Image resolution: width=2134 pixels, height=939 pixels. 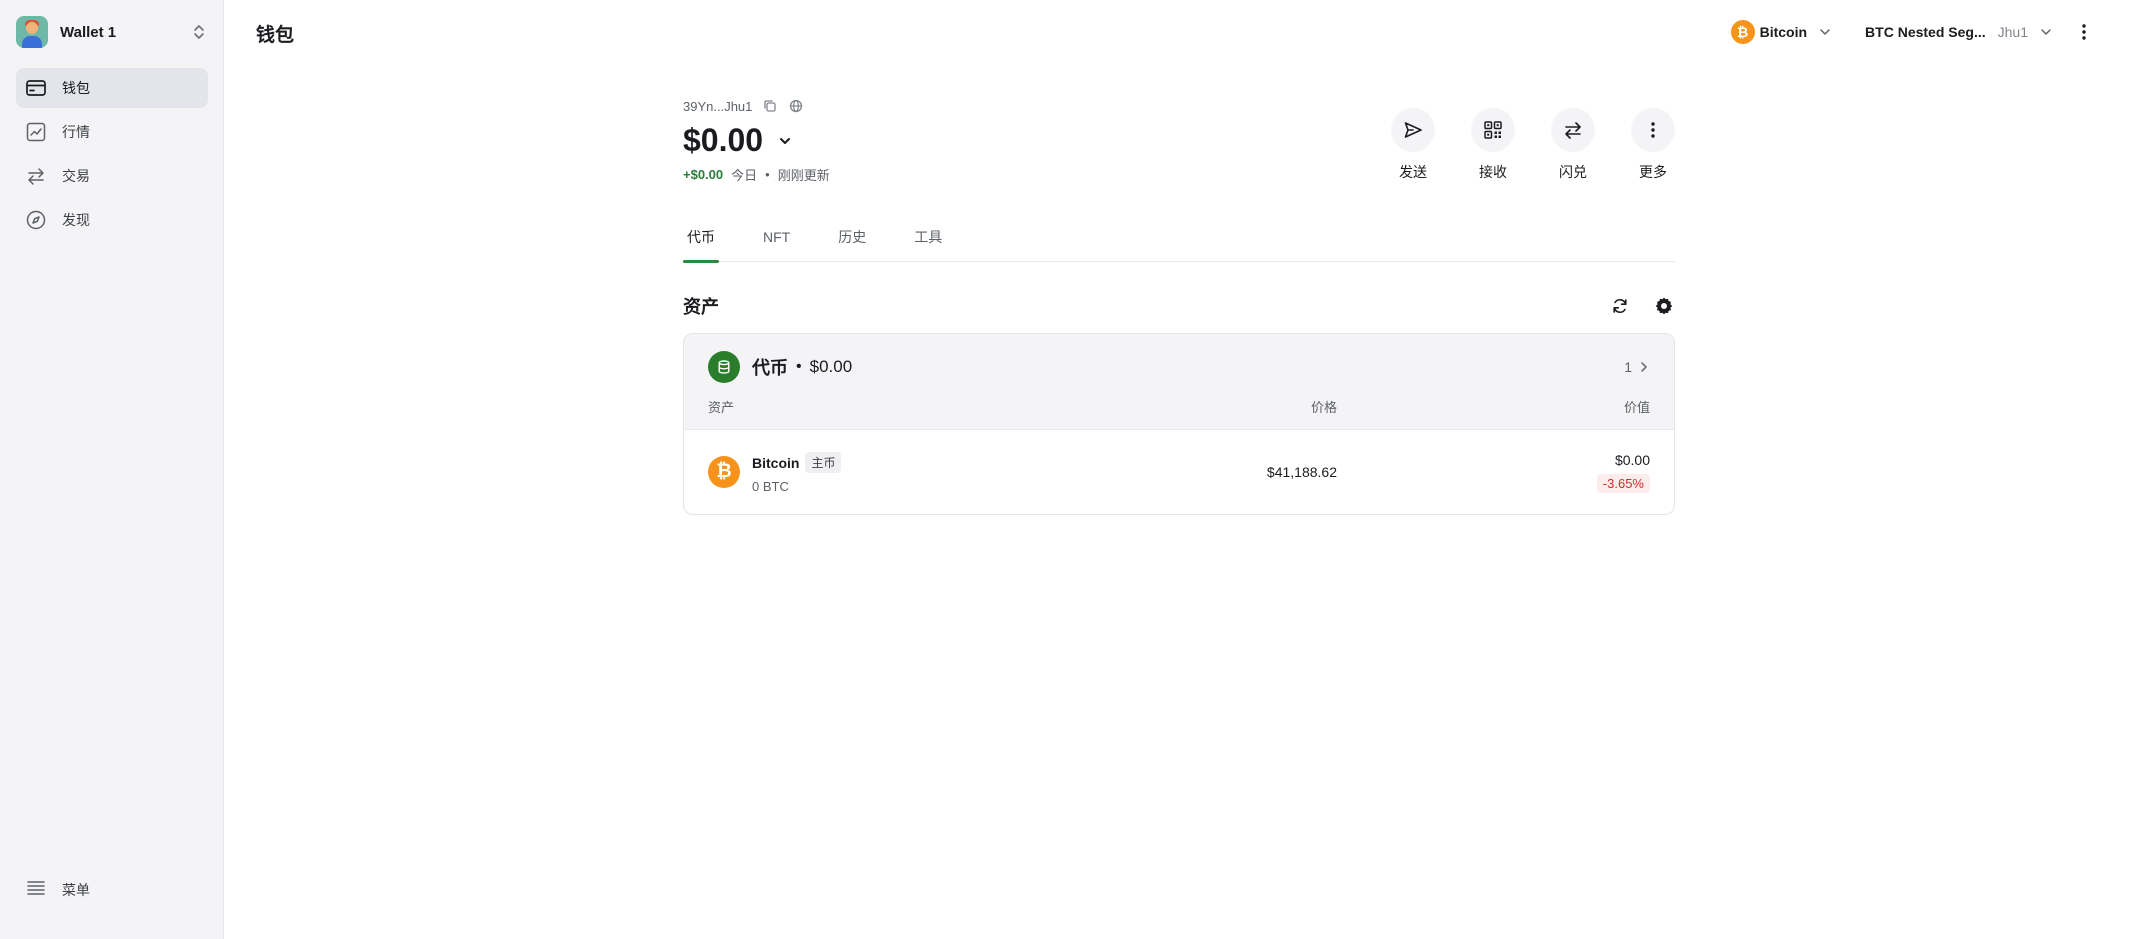 I want to click on sidebar-item-wallet: 钱包, so click(x=112, y=88).